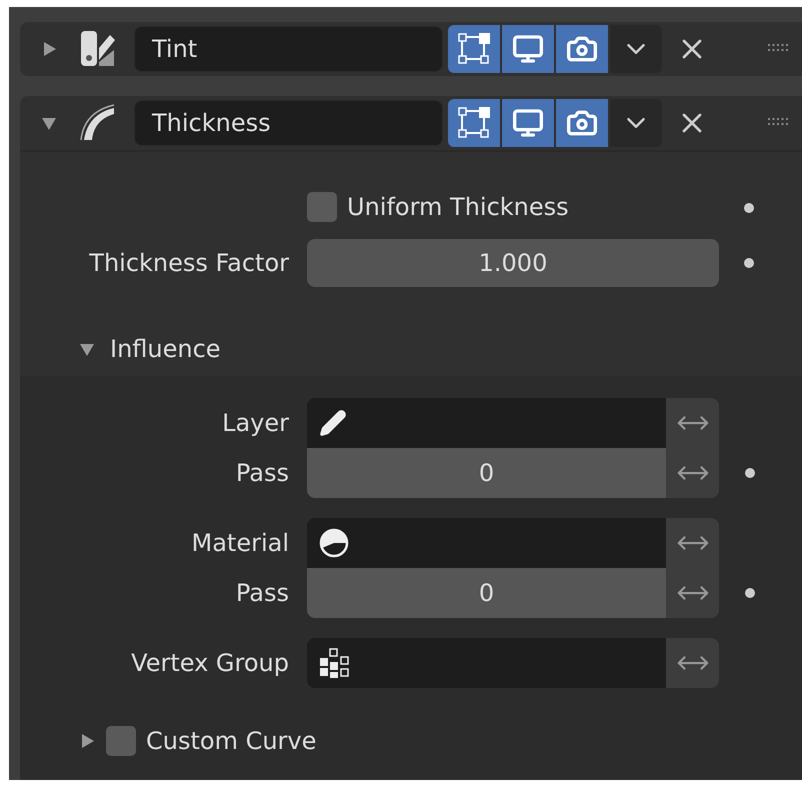 This screenshot has width=802, height=785. I want to click on pencil-icon, so click(333, 423).